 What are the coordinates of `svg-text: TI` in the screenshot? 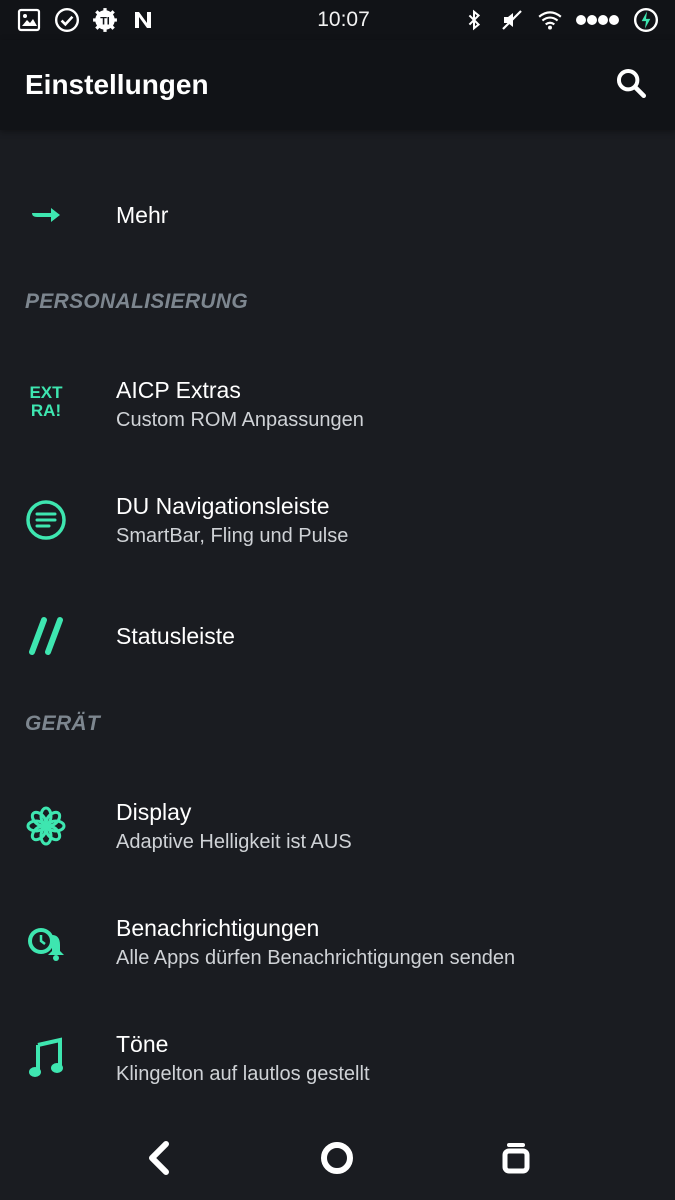 It's located at (105, 21).